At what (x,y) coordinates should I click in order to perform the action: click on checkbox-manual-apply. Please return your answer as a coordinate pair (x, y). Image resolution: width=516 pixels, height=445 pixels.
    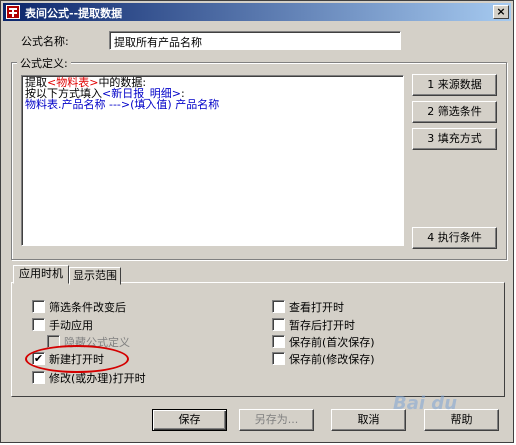
    Looking at the image, I should click on (38, 324).